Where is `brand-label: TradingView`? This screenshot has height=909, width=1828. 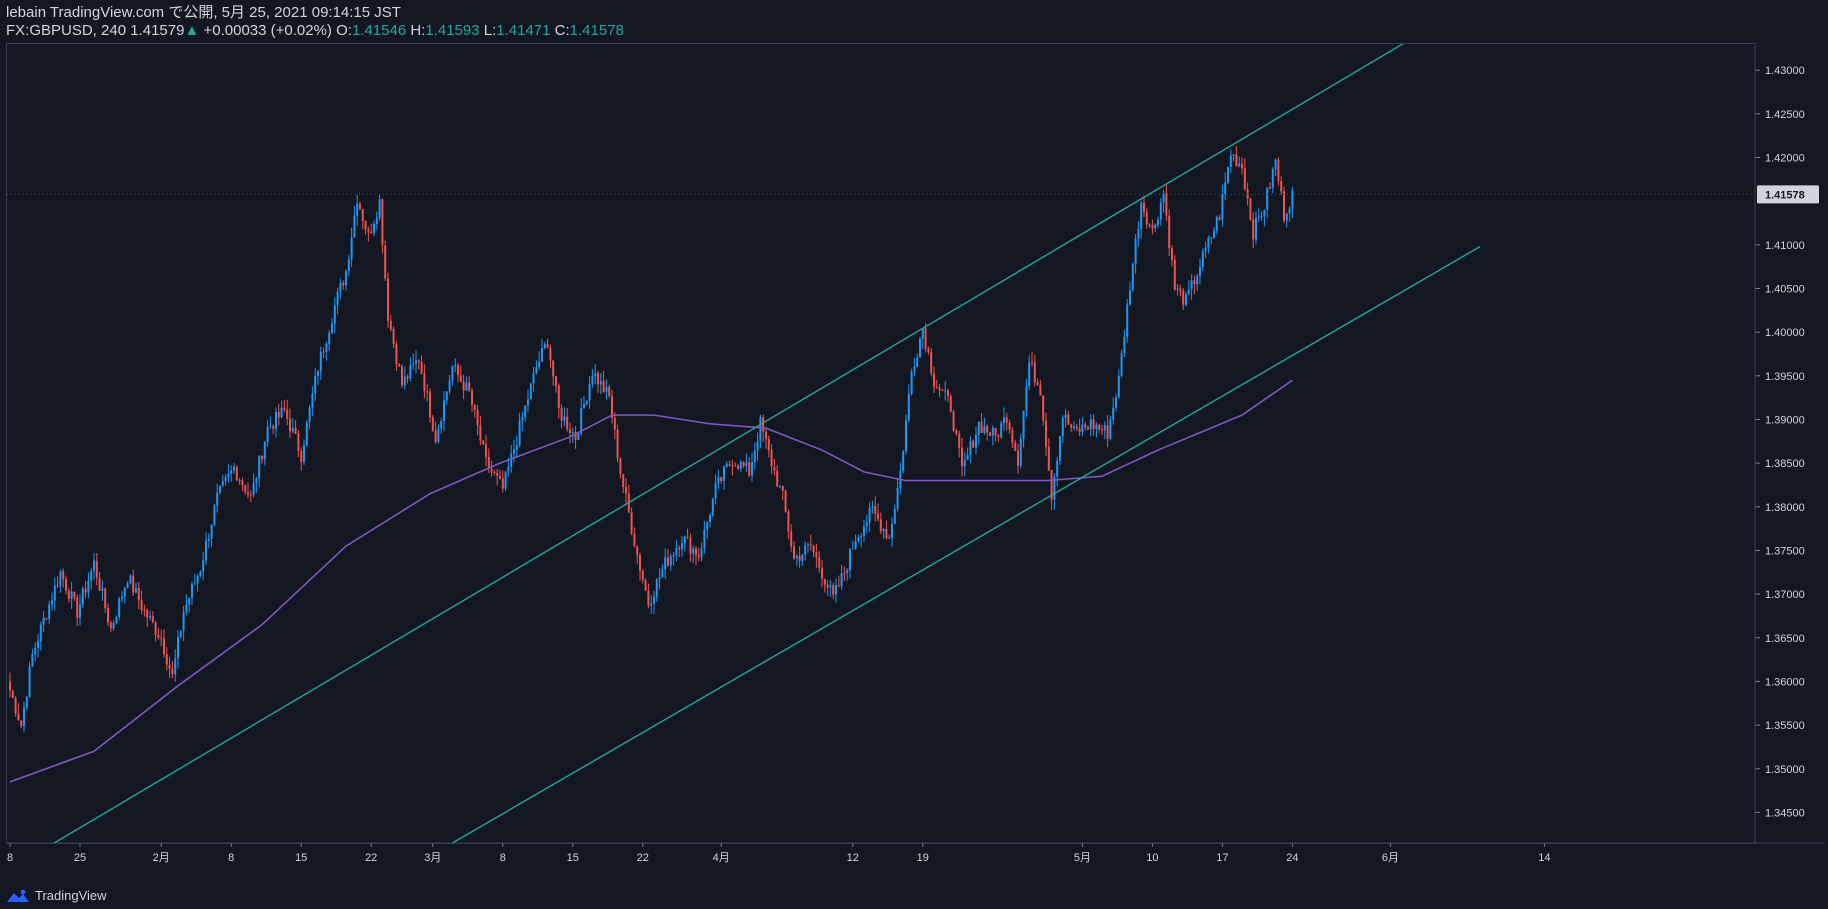 brand-label: TradingView is located at coordinates (71, 895).